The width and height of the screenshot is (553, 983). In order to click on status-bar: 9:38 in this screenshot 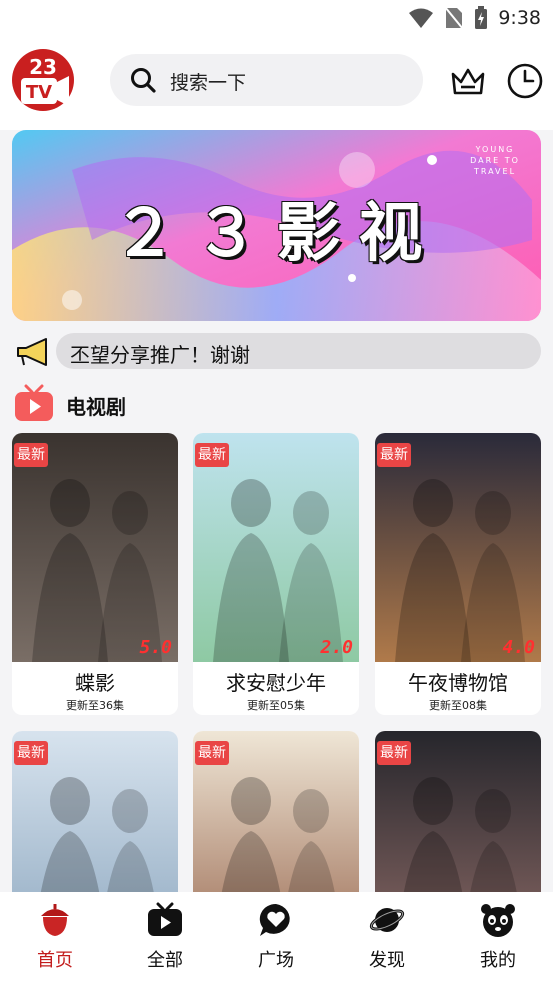, I will do `click(276, 19)`.